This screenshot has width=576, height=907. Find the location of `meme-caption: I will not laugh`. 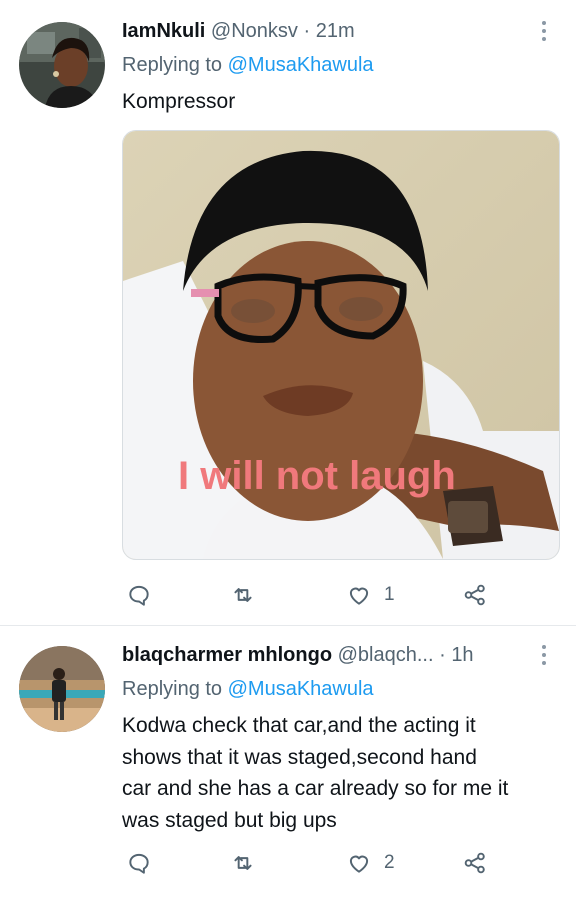

meme-caption: I will not laugh is located at coordinates (317, 476).